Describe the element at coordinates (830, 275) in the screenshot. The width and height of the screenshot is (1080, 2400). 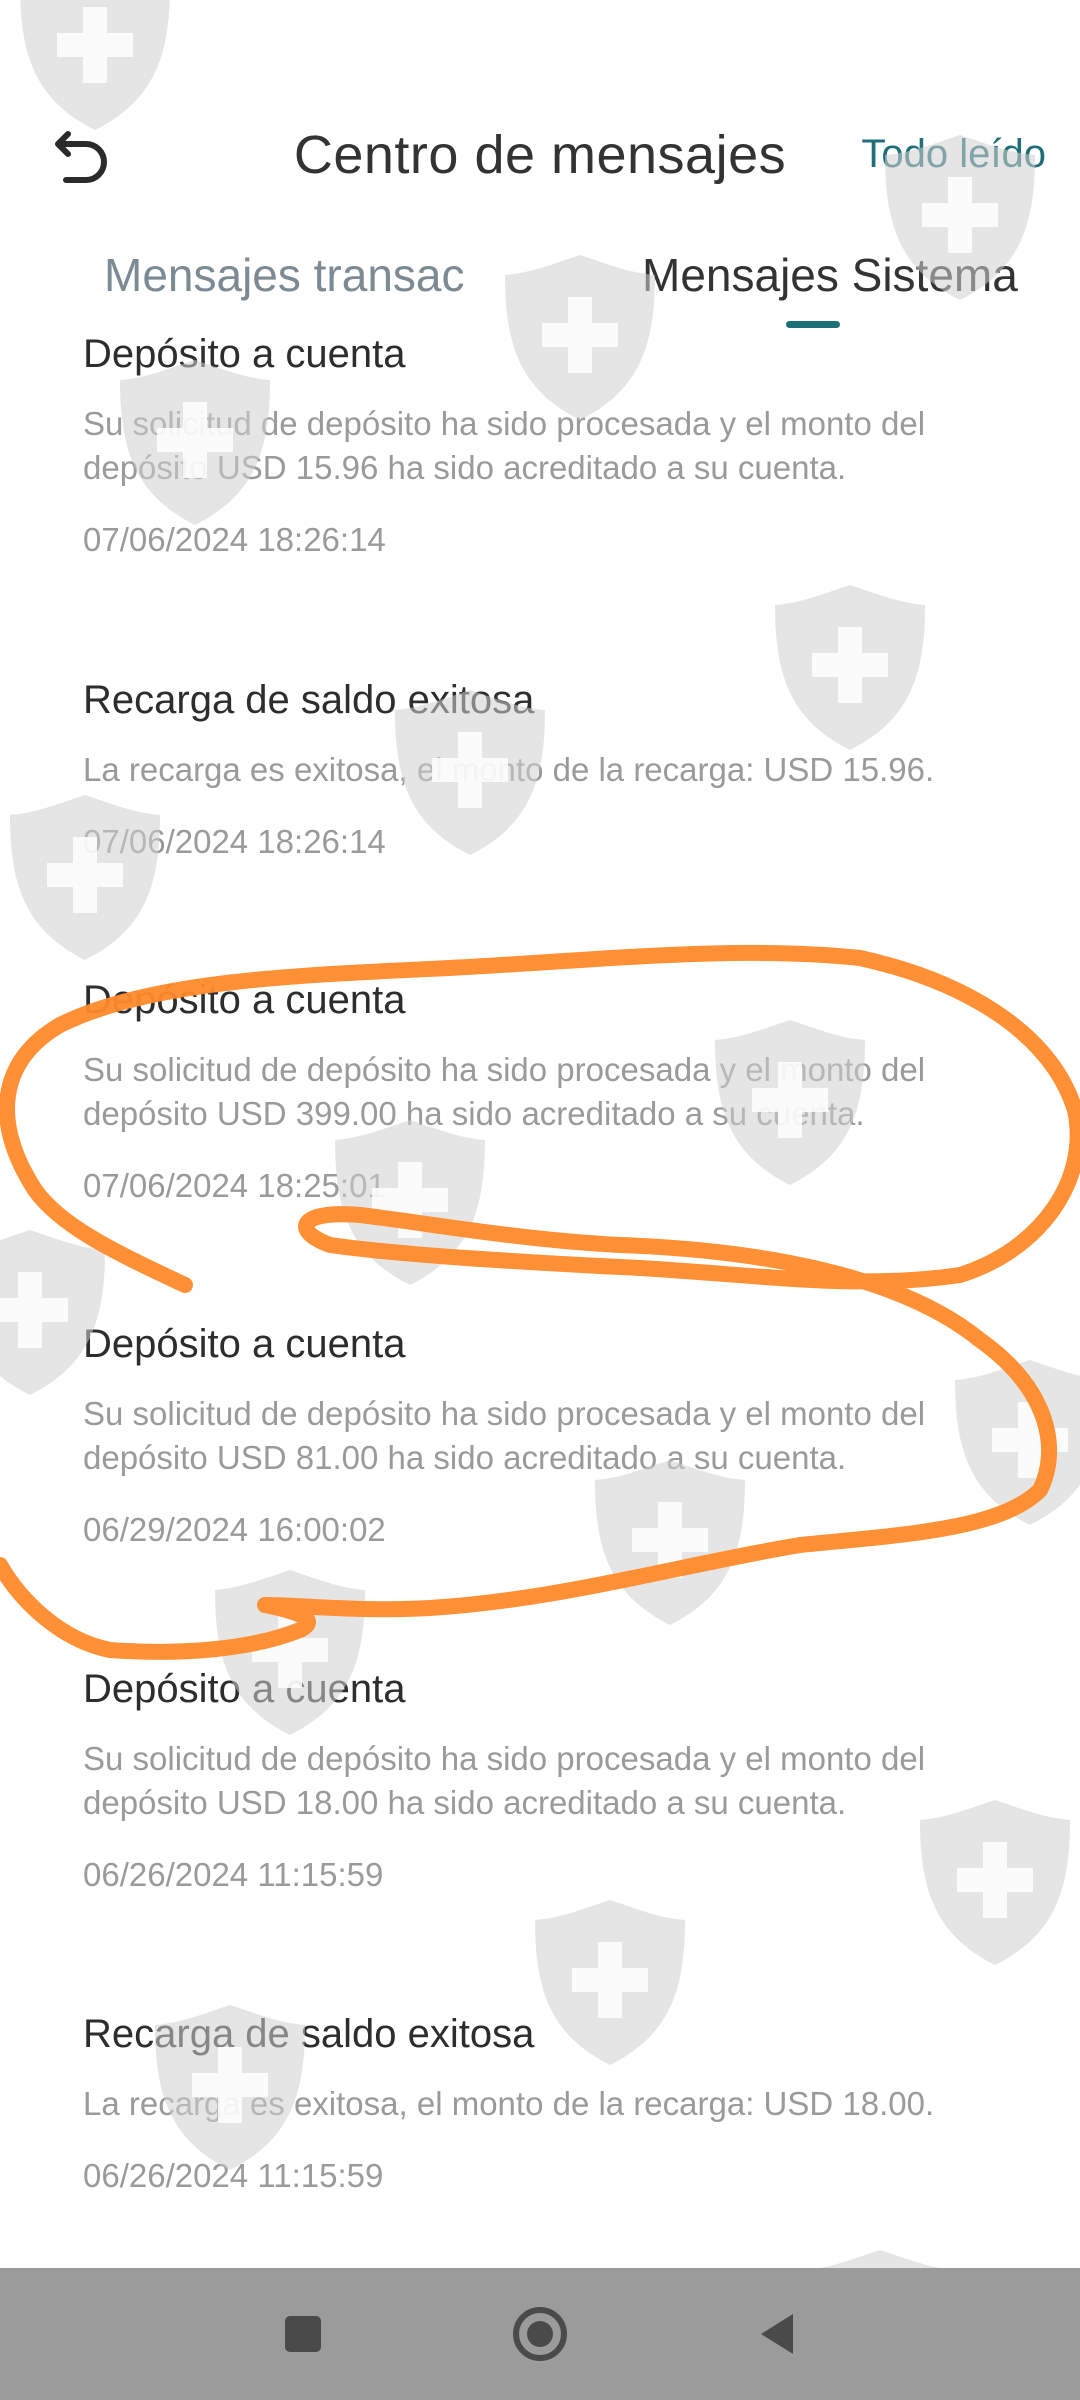
I see `tab-mensajes-sistema: Mensajes Sistema` at that location.